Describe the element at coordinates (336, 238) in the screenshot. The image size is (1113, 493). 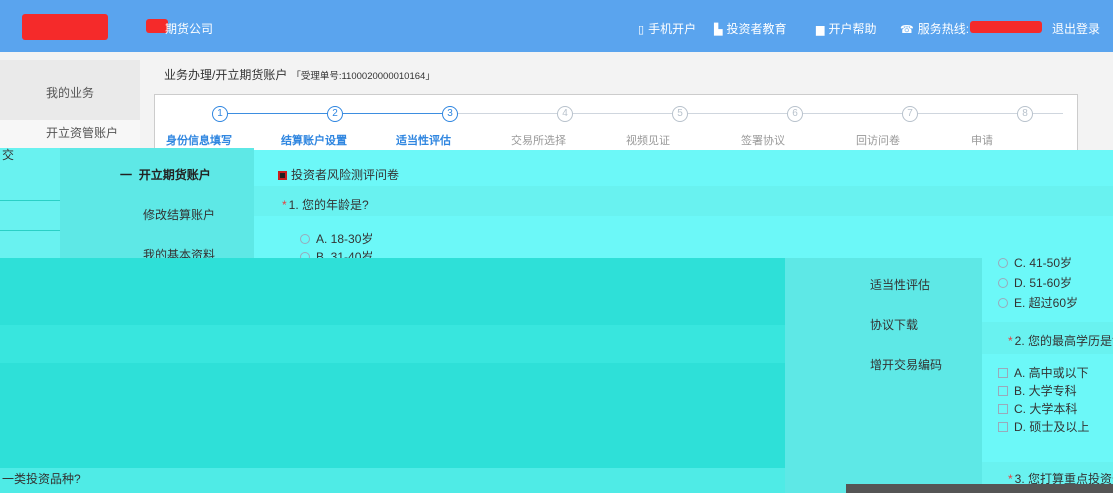
I see `q1-option-a: A. 18-30岁` at that location.